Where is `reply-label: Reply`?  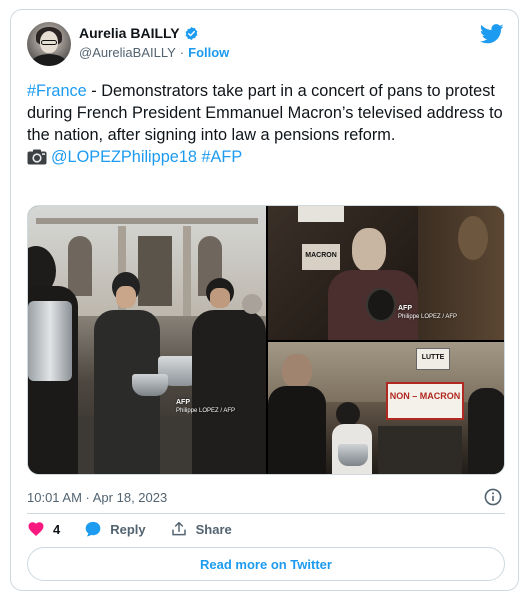
reply-label: Reply is located at coordinates (128, 529).